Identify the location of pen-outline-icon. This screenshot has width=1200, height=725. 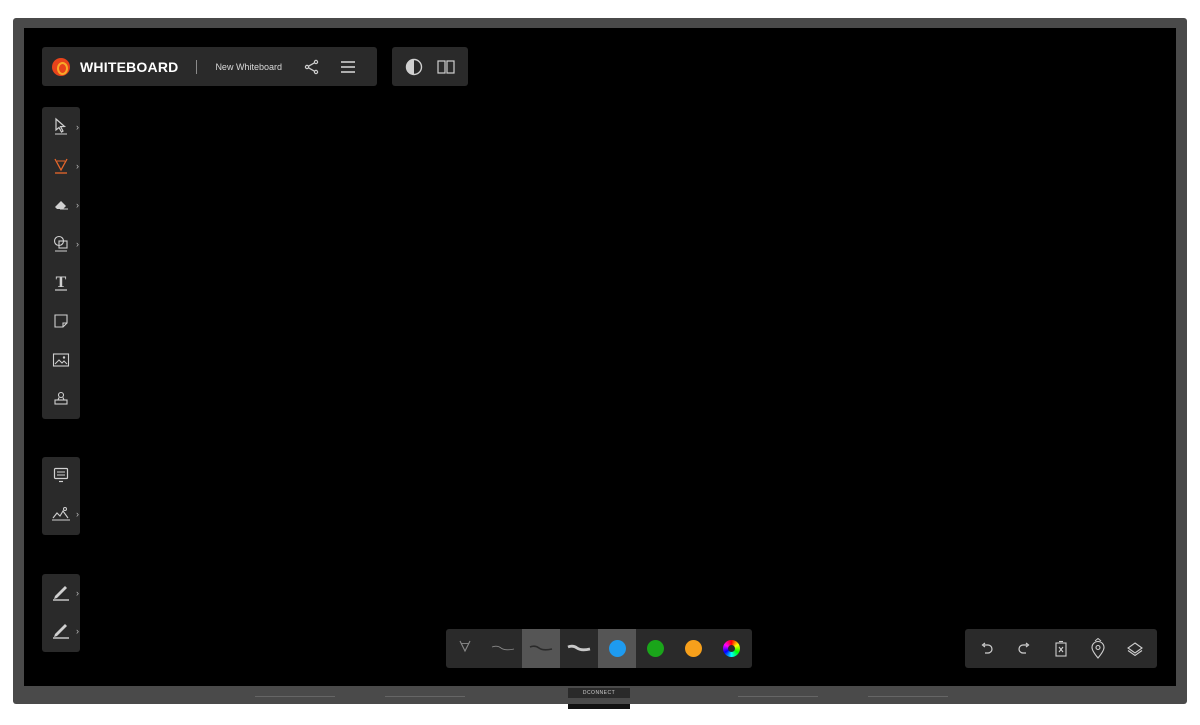
(465, 648).